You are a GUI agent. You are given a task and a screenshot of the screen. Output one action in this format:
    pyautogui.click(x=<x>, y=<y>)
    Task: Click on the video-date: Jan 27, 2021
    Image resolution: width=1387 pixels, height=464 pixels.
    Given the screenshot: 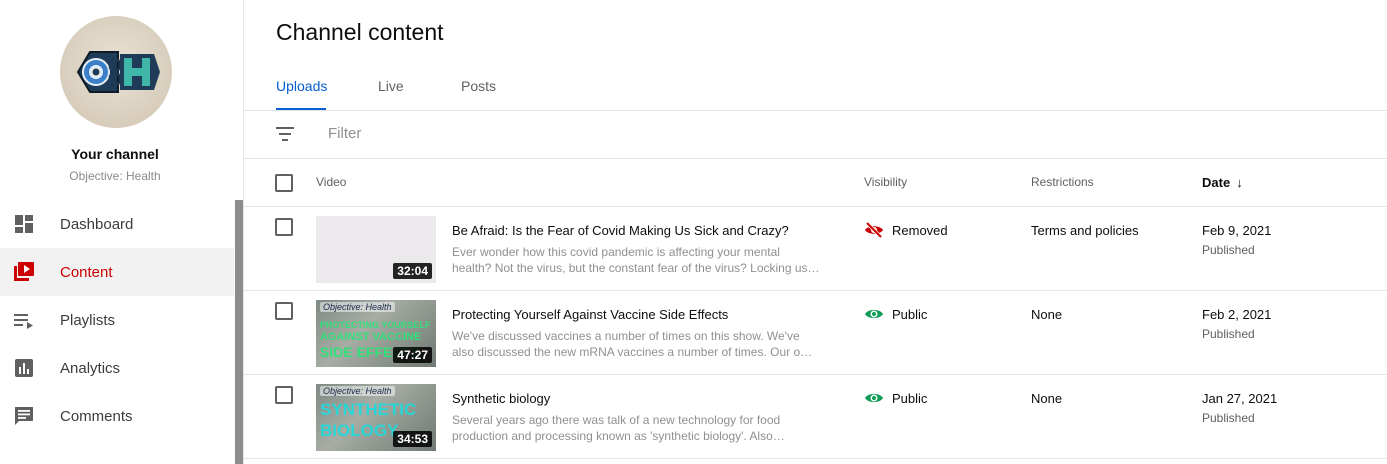 What is the action you would take?
    pyautogui.click(x=1240, y=398)
    